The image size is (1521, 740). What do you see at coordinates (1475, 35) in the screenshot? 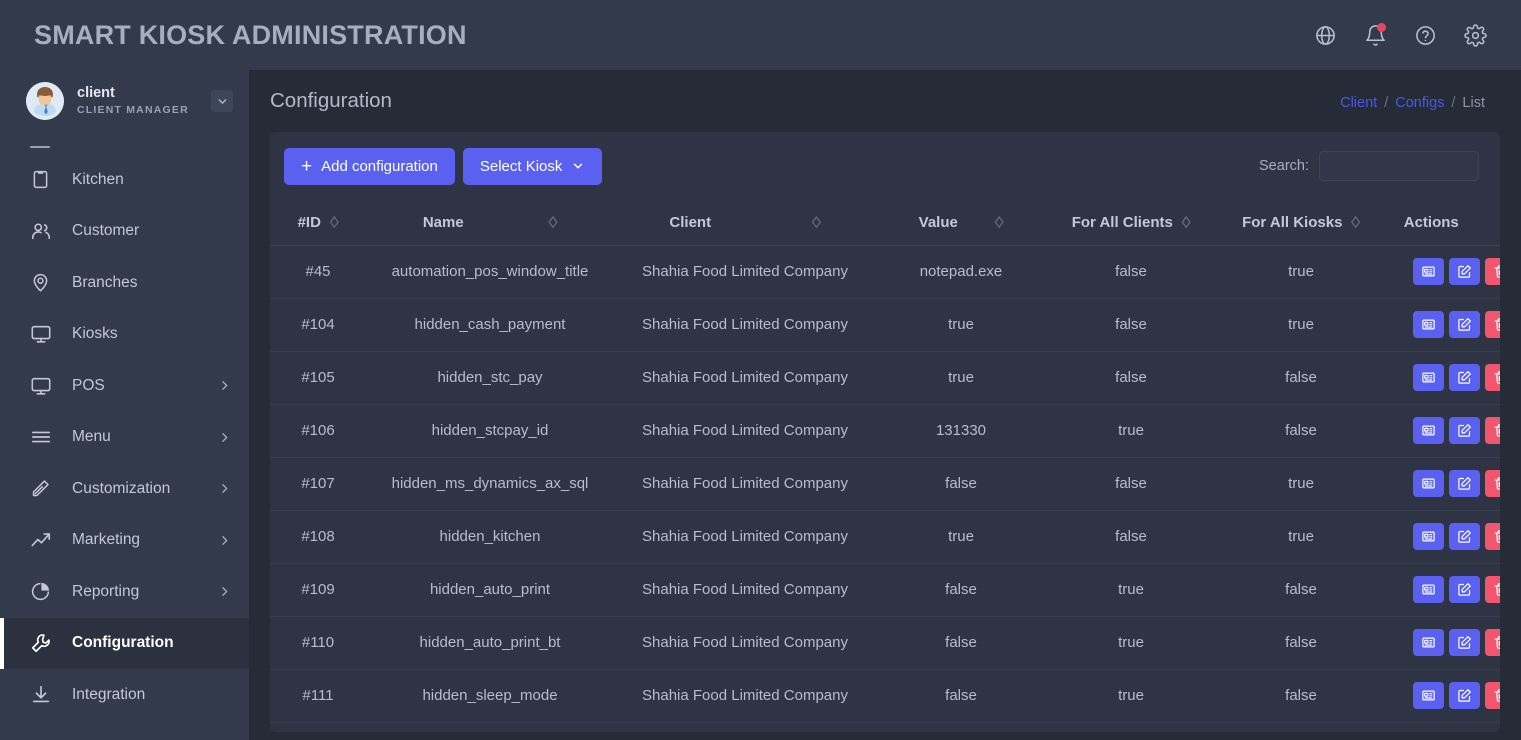
I see `gear-icon` at bounding box center [1475, 35].